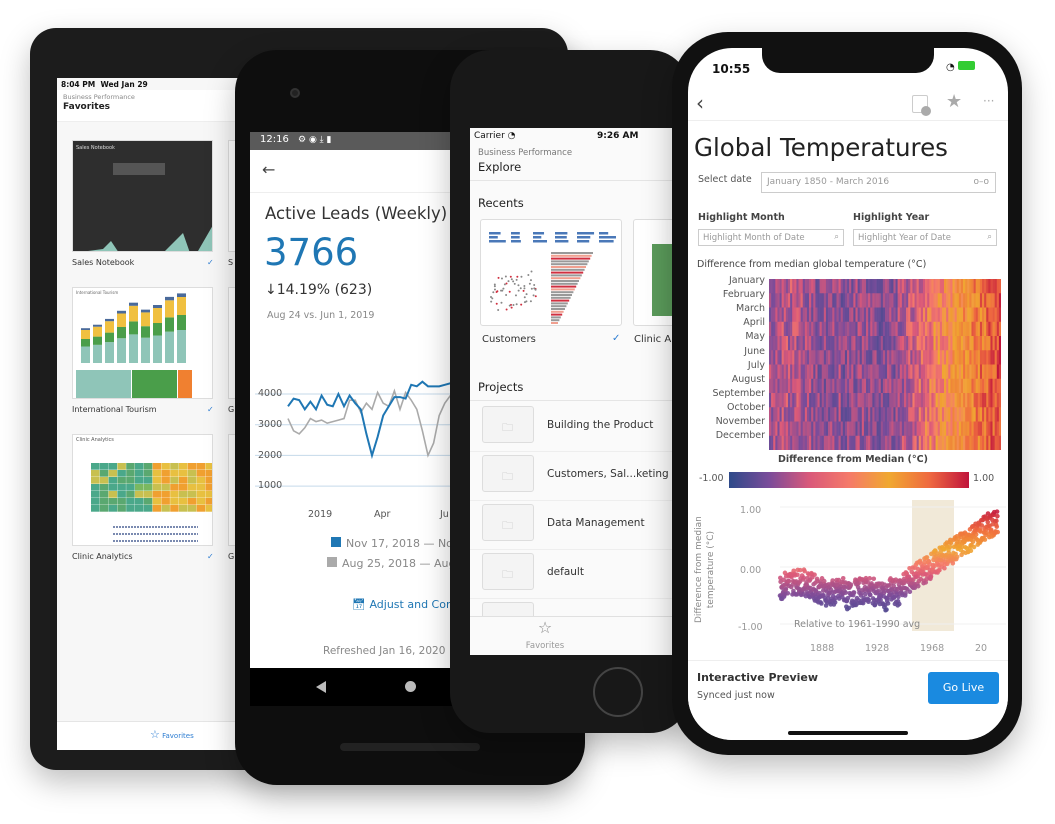  What do you see at coordinates (102, 556) in the screenshot?
I see `workbook-label: Clinic Analytics` at bounding box center [102, 556].